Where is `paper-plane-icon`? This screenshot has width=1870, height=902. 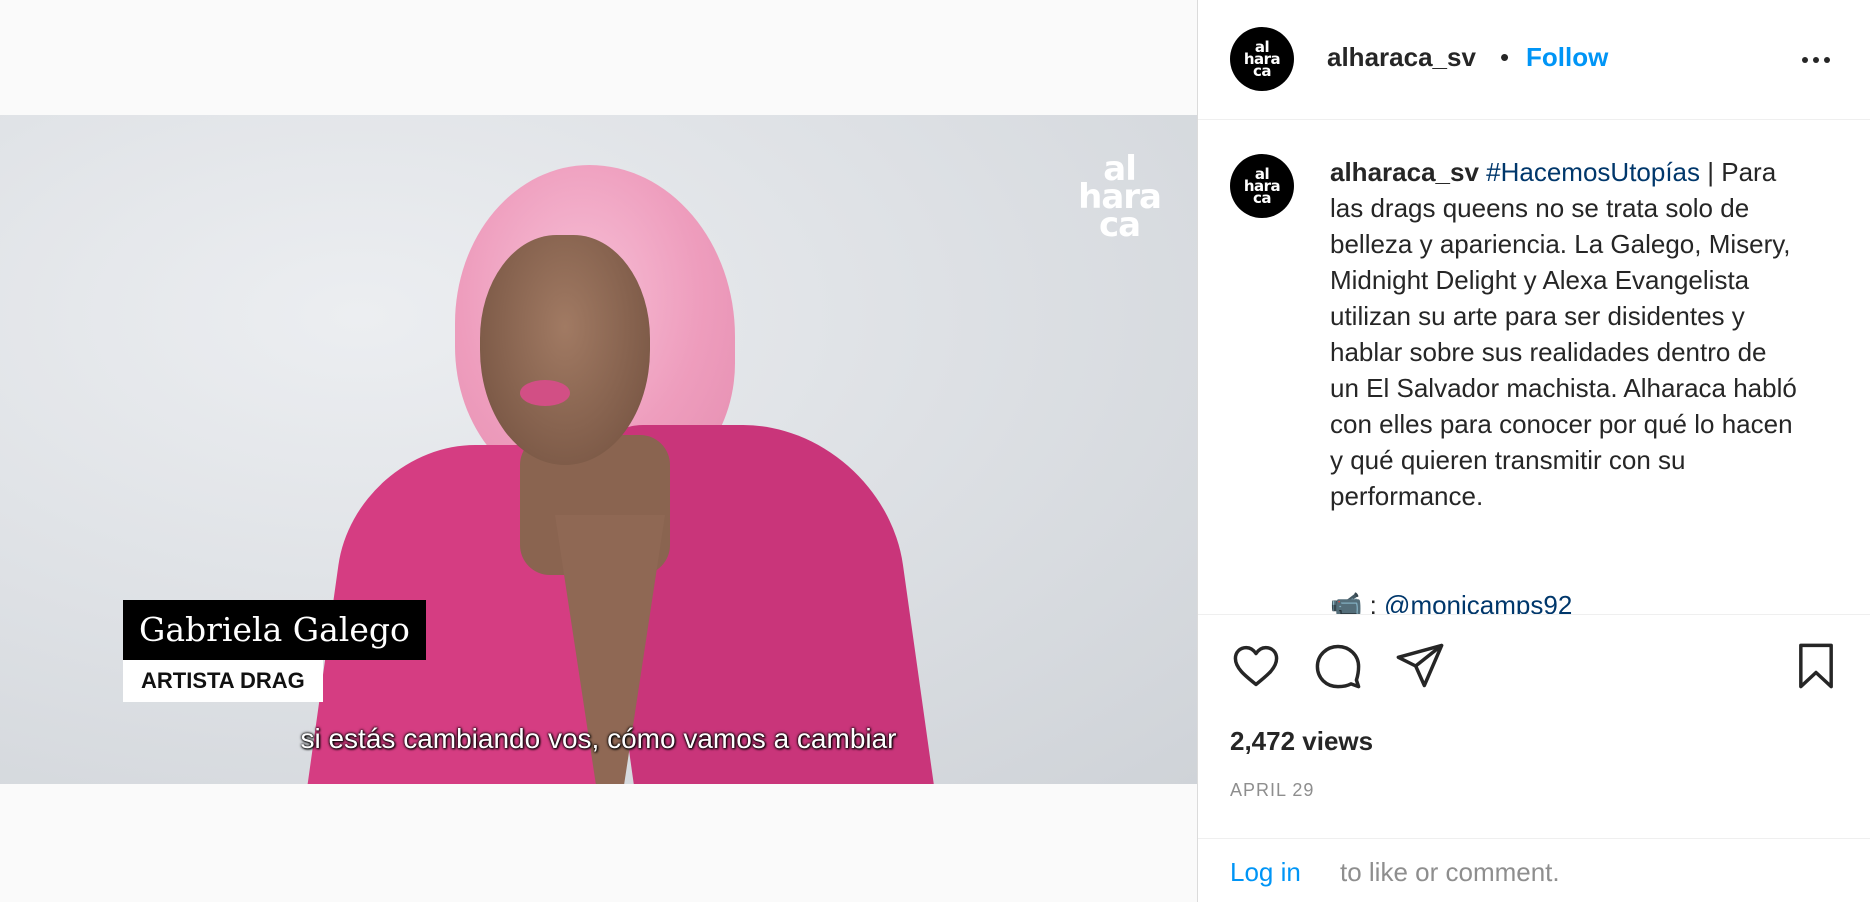 paper-plane-icon is located at coordinates (1420, 666).